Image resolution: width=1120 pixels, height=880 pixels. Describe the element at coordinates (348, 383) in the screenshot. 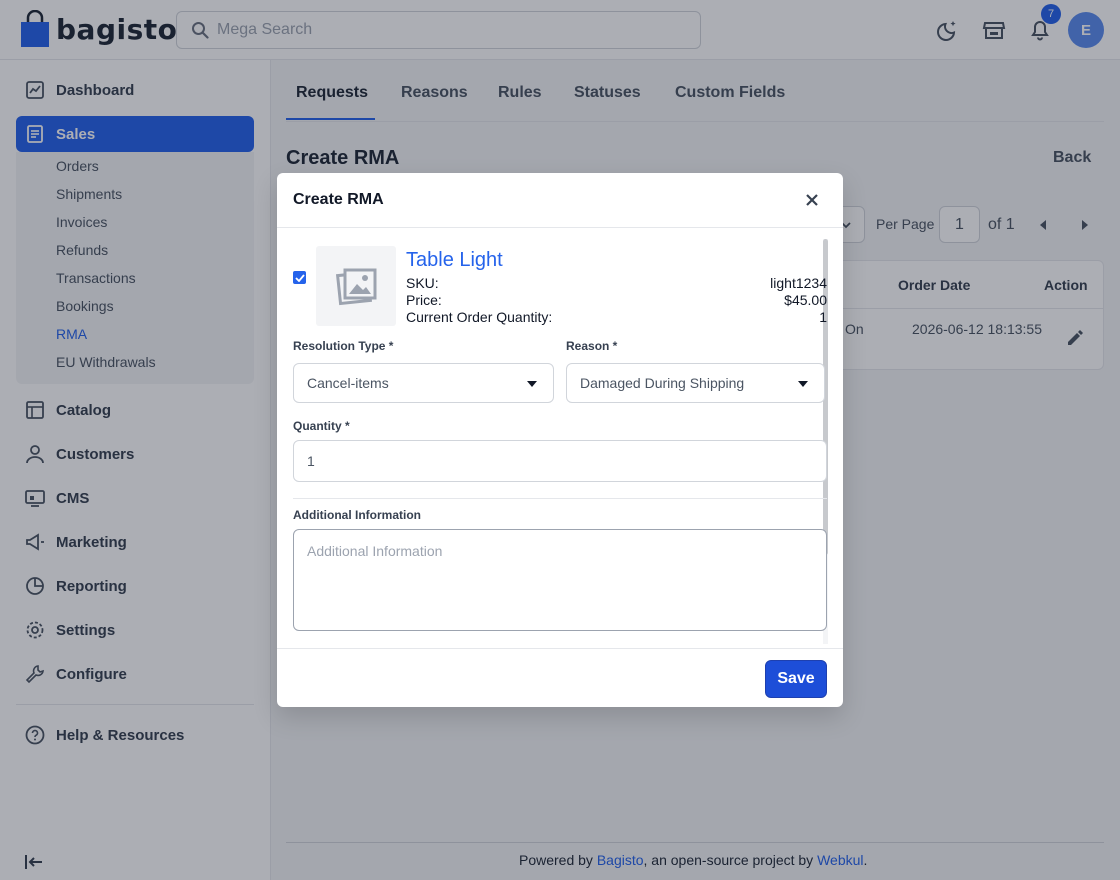

I see `resolution-type-value: Cancel-items` at that location.